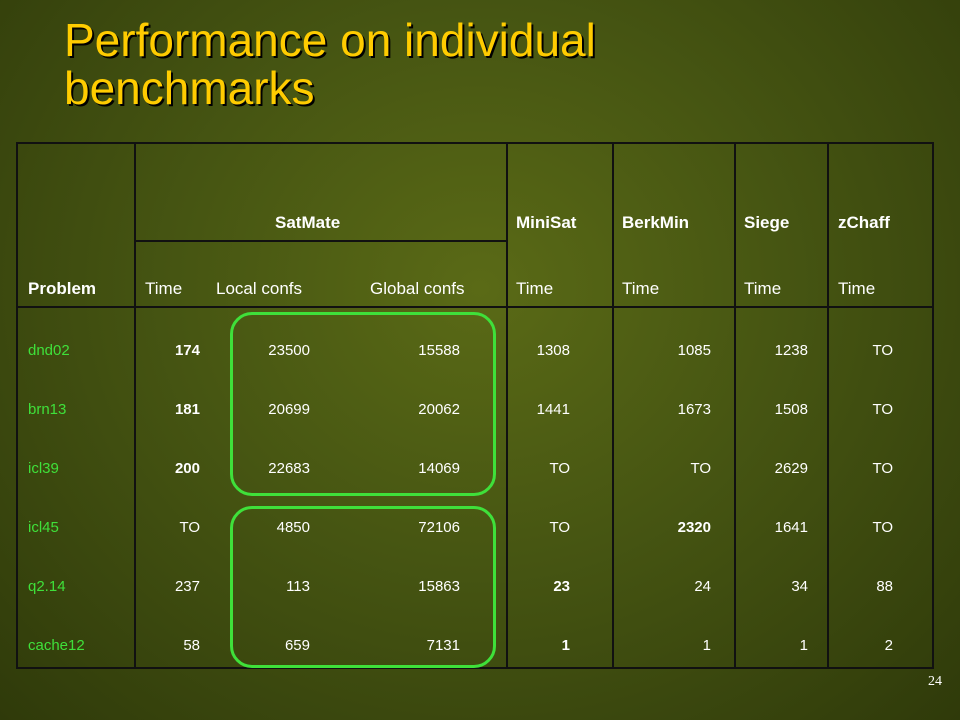 The height and width of the screenshot is (720, 960). What do you see at coordinates (289, 350) in the screenshot?
I see `cell-local-confs: 23500` at bounding box center [289, 350].